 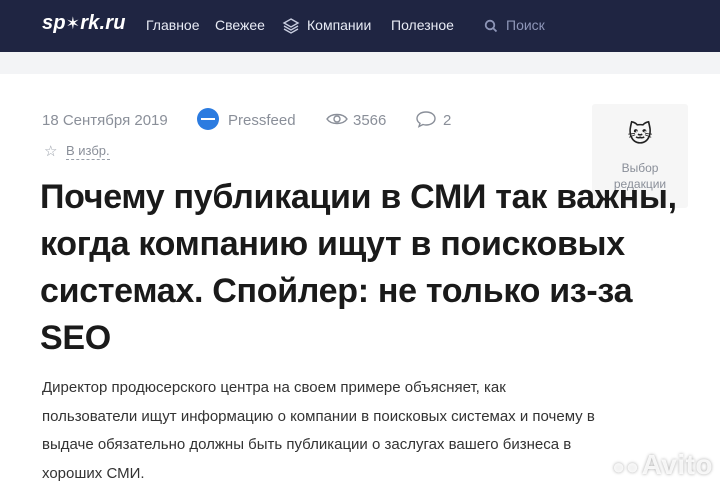 I want to click on nav-item-companies: Компании, so click(x=339, y=25).